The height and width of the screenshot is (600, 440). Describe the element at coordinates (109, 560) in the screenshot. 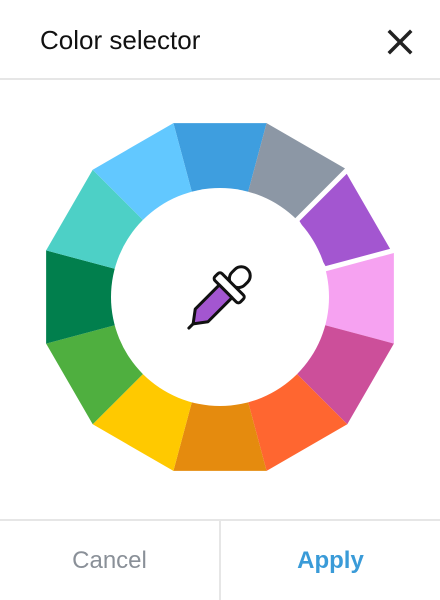

I see `cancel-button: Cancel` at that location.